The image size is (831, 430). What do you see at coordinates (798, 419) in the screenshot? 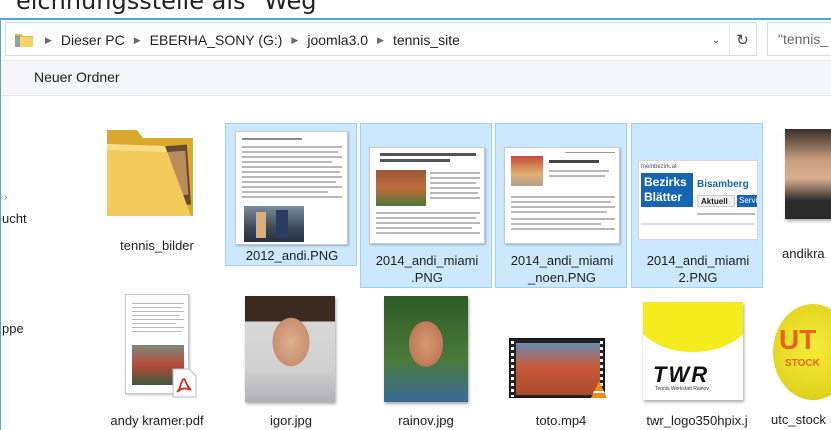
I see `file-name-line-1: utc_stock` at bounding box center [798, 419].